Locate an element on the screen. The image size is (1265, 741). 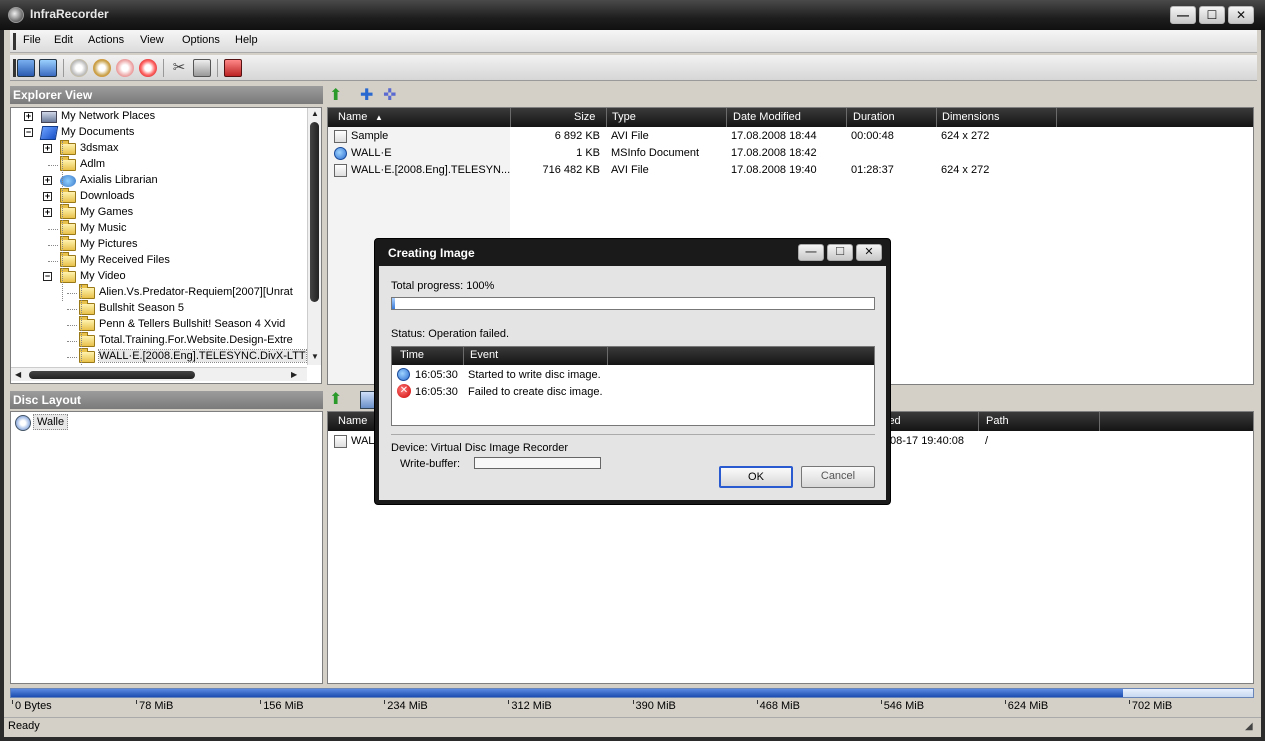
tree-horizontal-scrollbar: ◀ ▶ is located at coordinates (159, 374).